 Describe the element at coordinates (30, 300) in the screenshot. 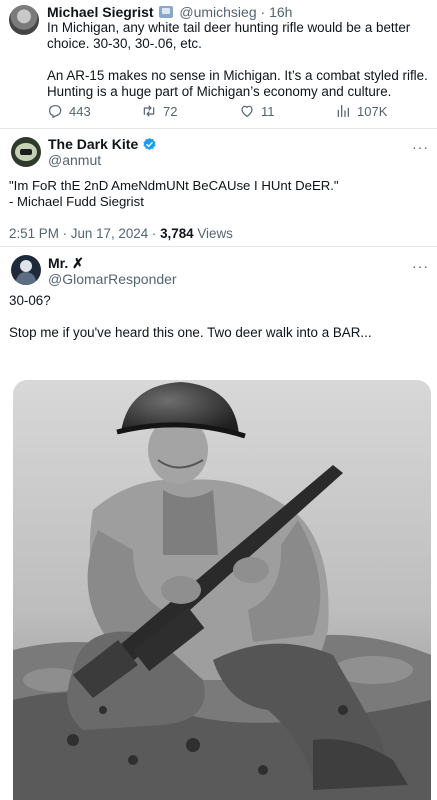

I see `reply-paragraph: 30-06?` at that location.